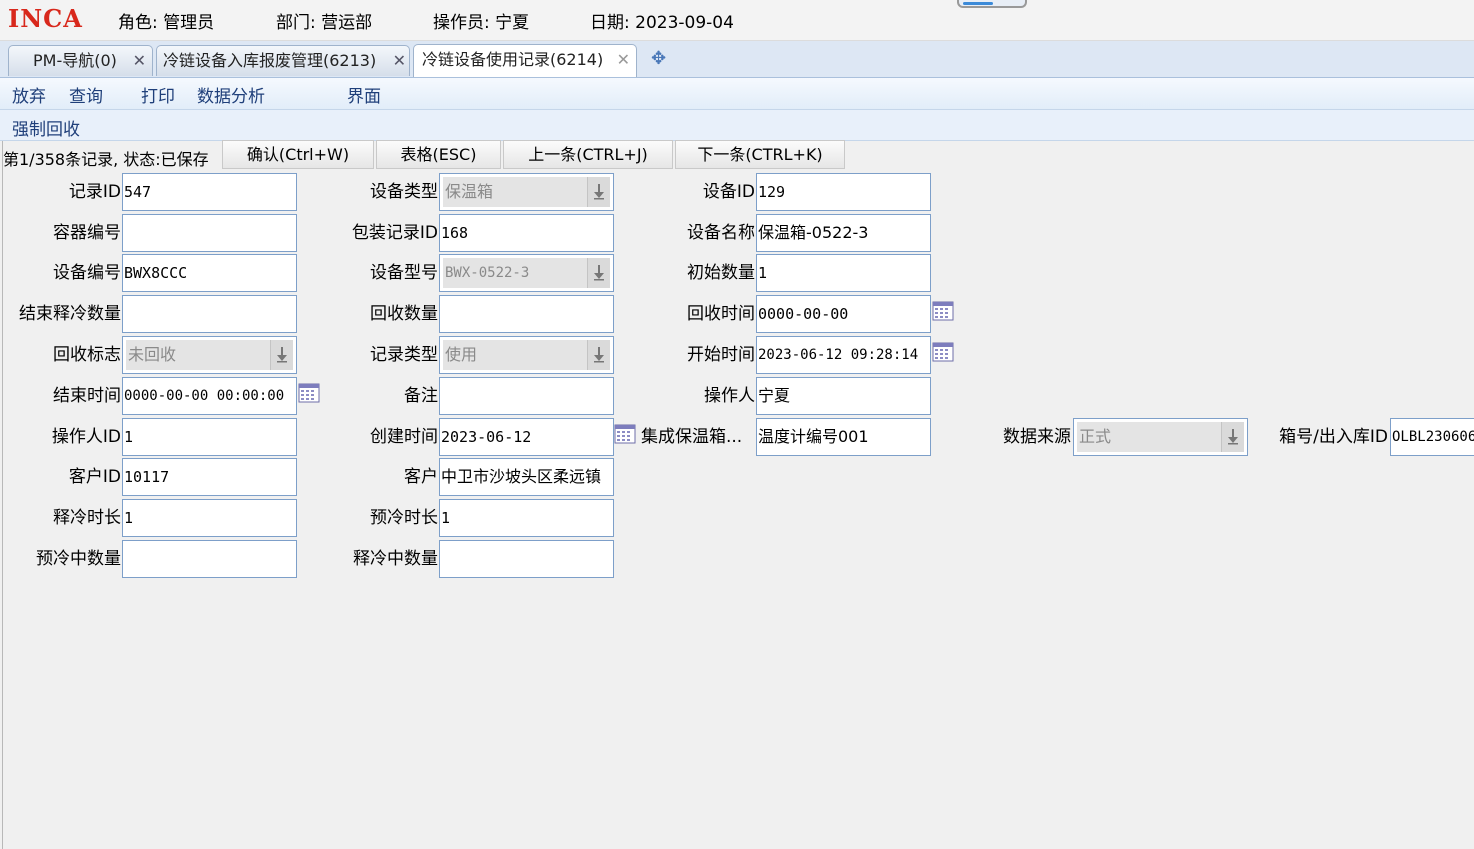 This screenshot has height=849, width=1474. What do you see at coordinates (843, 314) in the screenshot?
I see `recycle-time-field: 0000-00-00` at bounding box center [843, 314].